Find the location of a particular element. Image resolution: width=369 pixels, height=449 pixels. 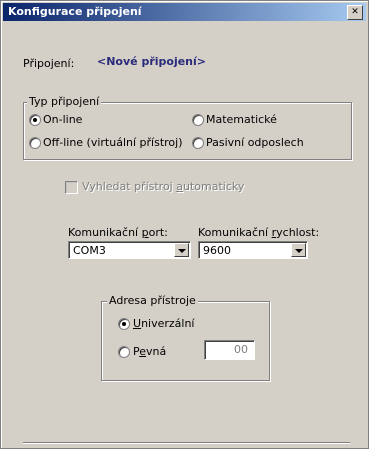

radio-fixed is located at coordinates (124, 352).